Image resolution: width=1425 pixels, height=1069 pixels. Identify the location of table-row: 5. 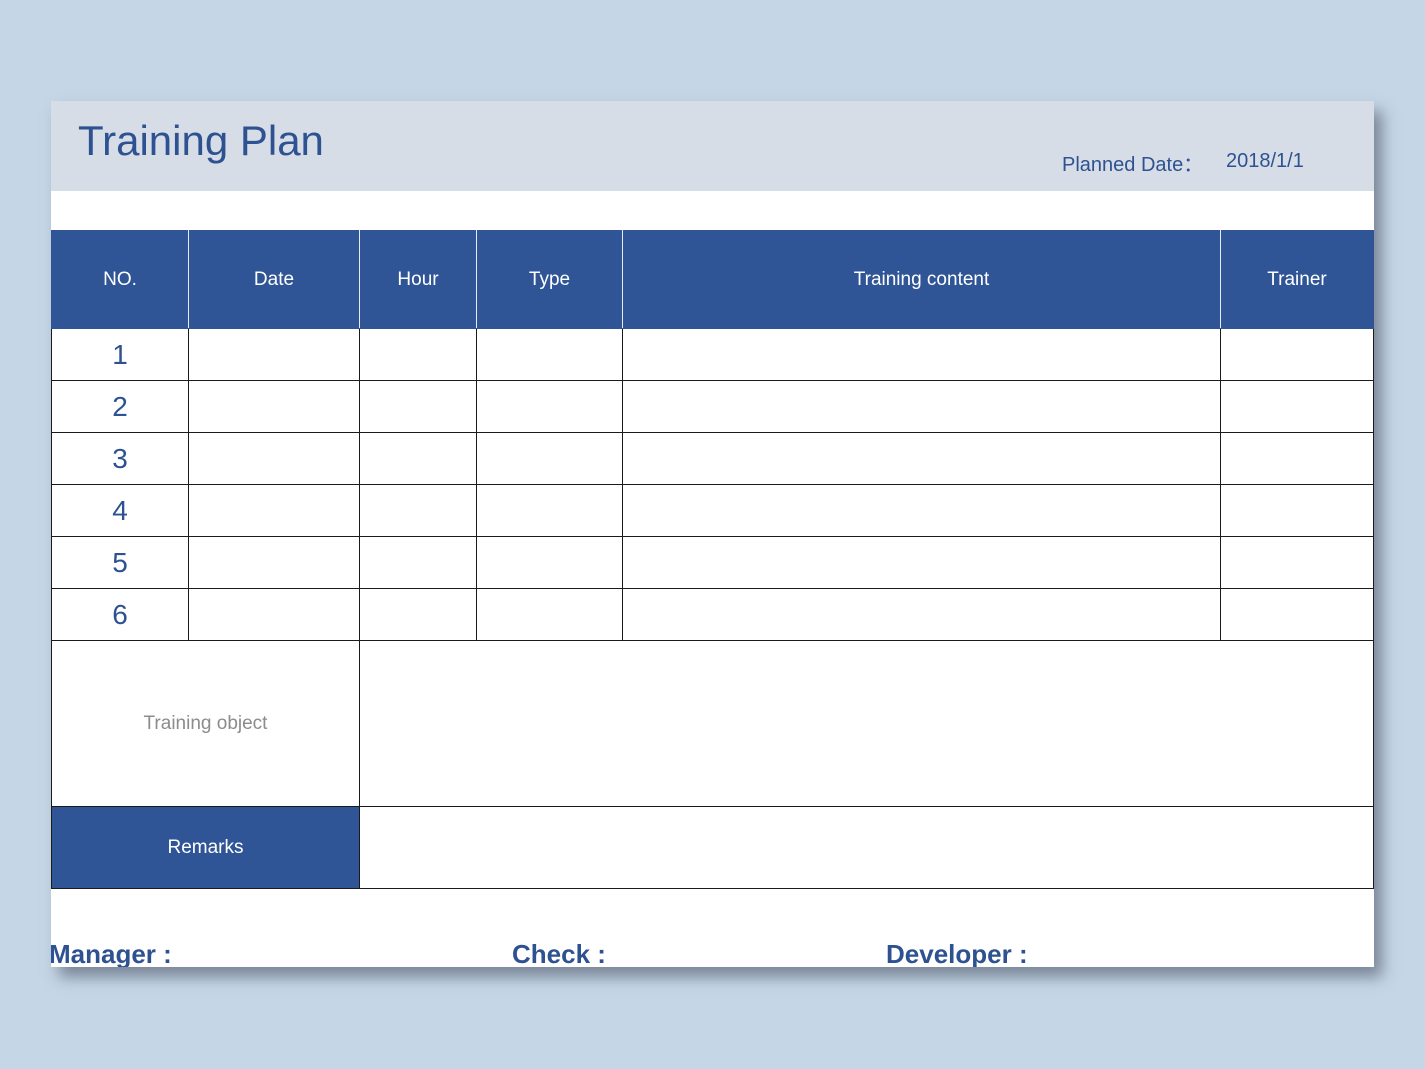
(712, 562).